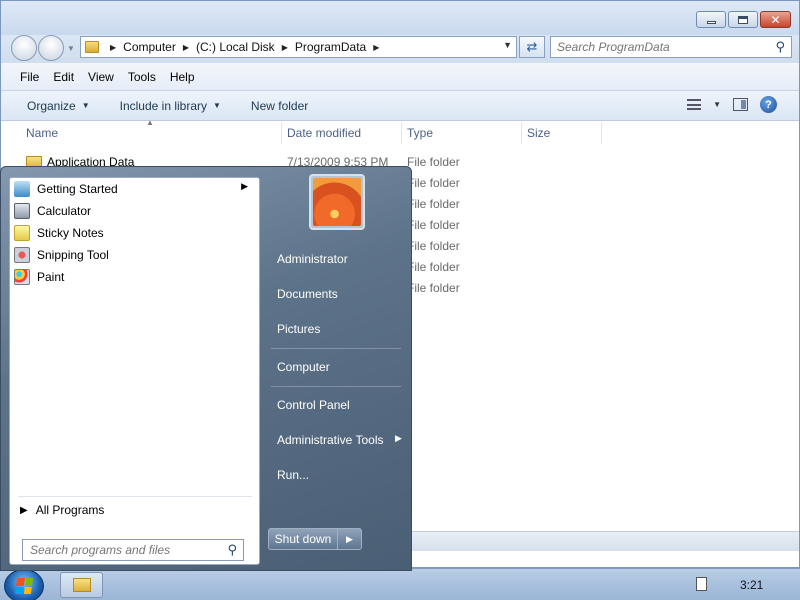 Image resolution: width=800 pixels, height=600 pixels. I want to click on title-bar: ✕, so click(400, 18).